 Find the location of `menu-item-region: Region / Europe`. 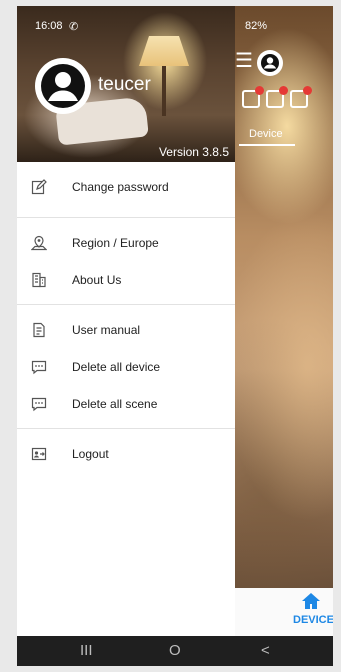

menu-item-region: Region / Europe is located at coordinates (126, 242).